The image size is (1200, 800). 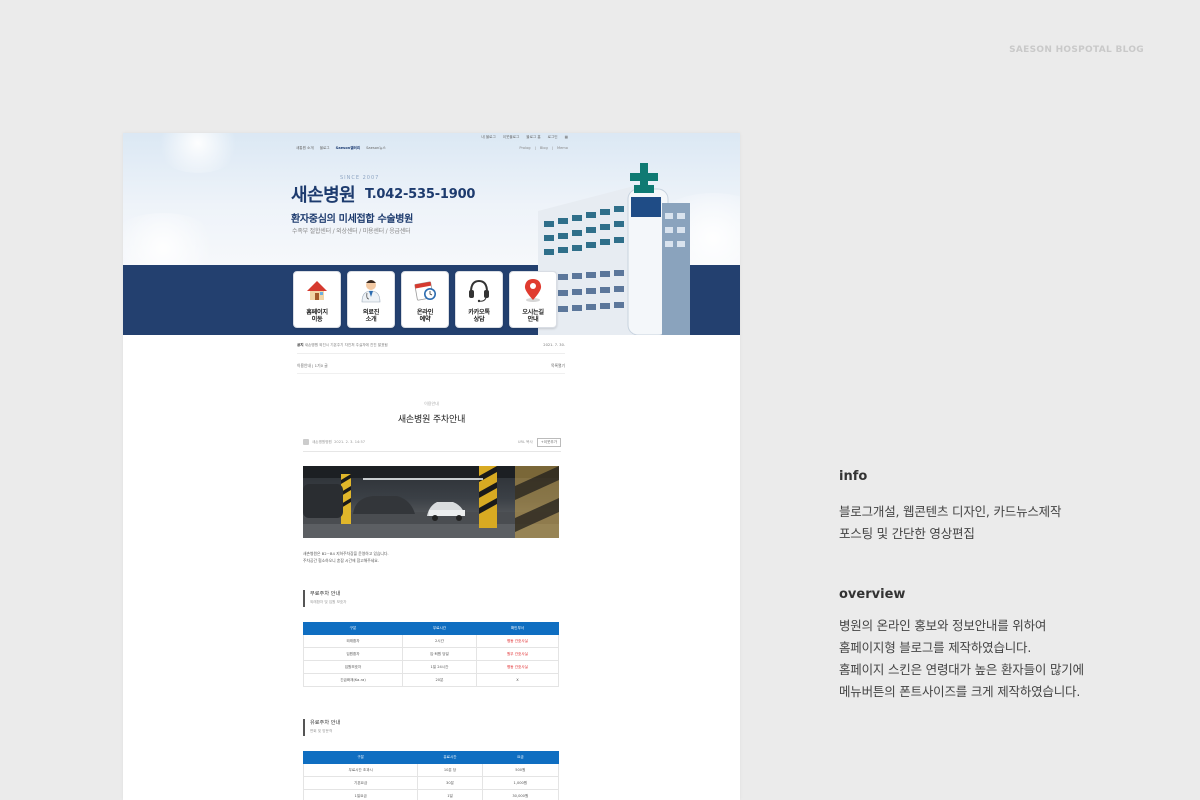 What do you see at coordinates (341, 560) in the screenshot?
I see `intro-line: 주차공간 협소하오니 혼잡 시간에 참고해주세요.` at bounding box center [341, 560].